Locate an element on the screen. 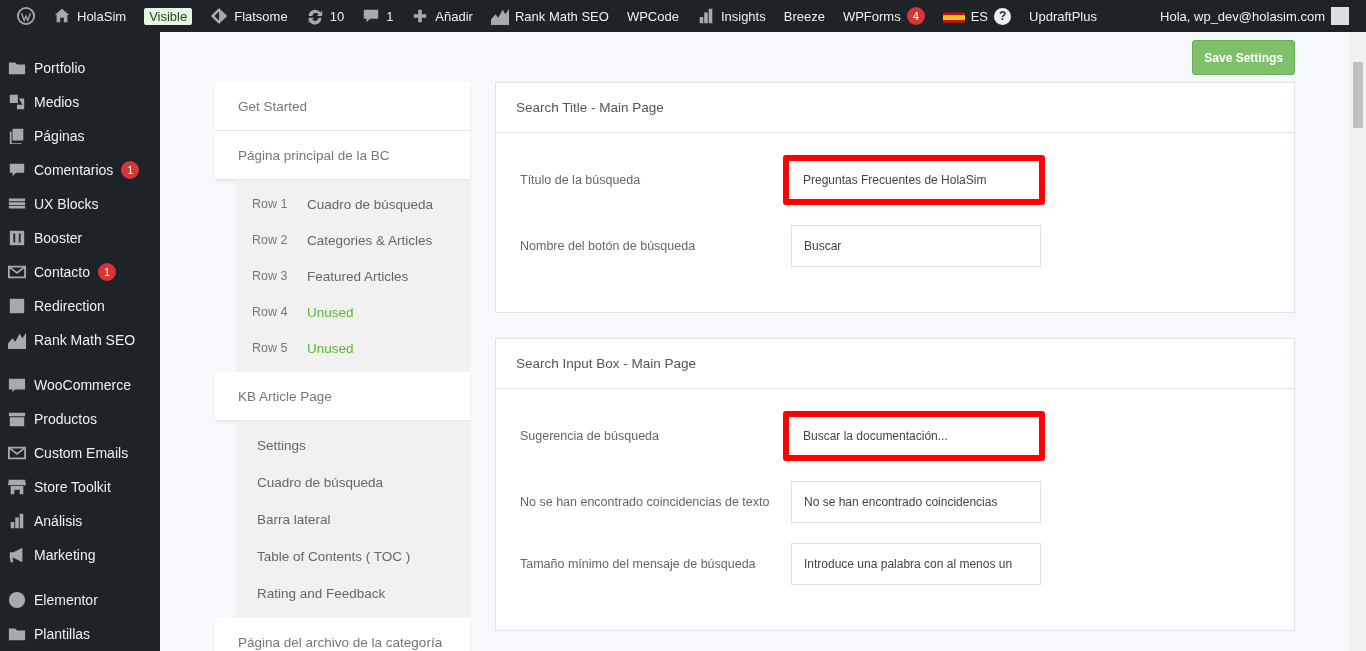  row-number: Row 4 is located at coordinates (270, 312).